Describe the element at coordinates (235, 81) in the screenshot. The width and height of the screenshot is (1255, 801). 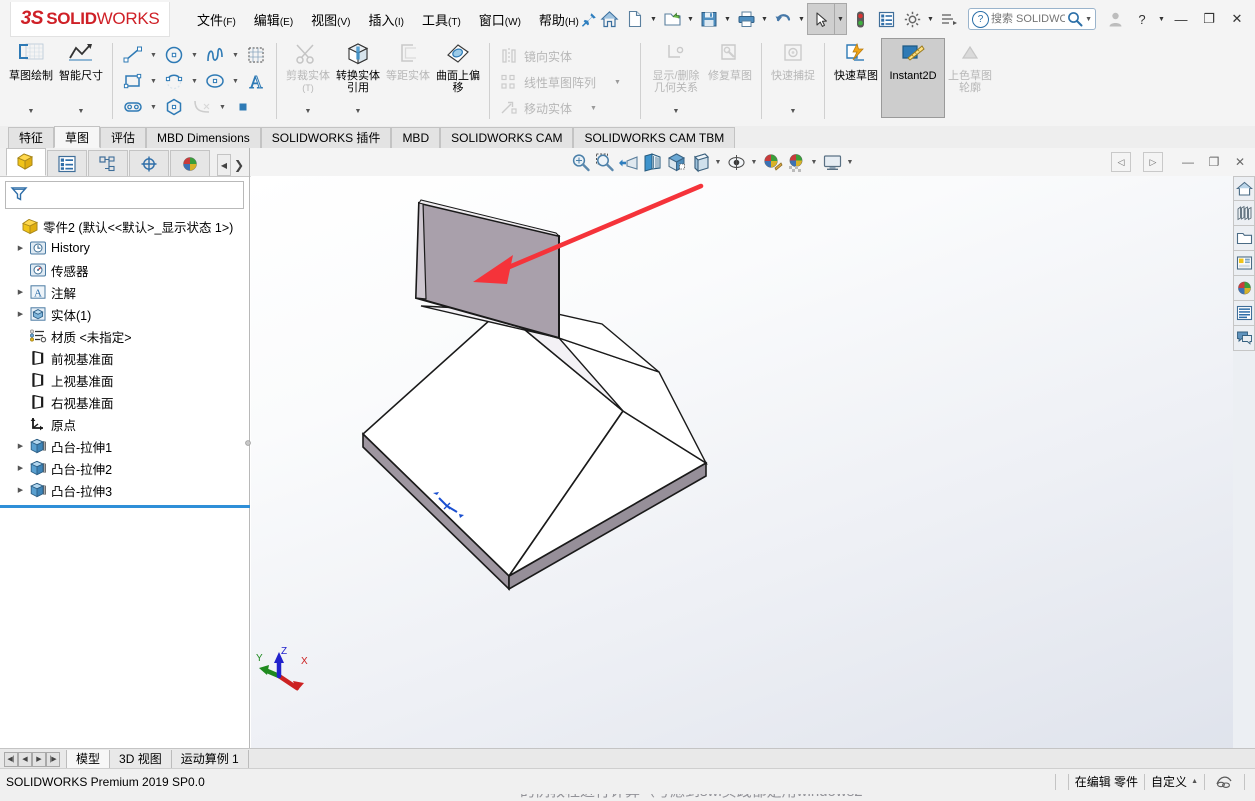
I see `ellipse-dropdown-caret: ▼` at that location.